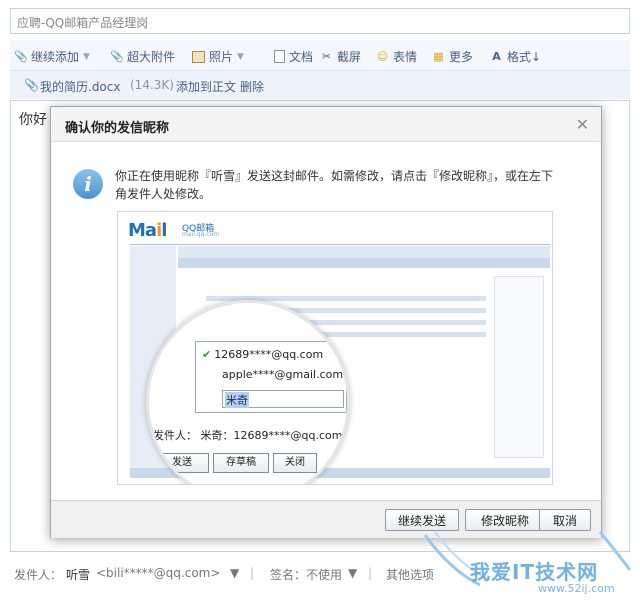 Image resolution: width=640 pixels, height=603 pixels. I want to click on nickname-input: 米奇, so click(283, 399).